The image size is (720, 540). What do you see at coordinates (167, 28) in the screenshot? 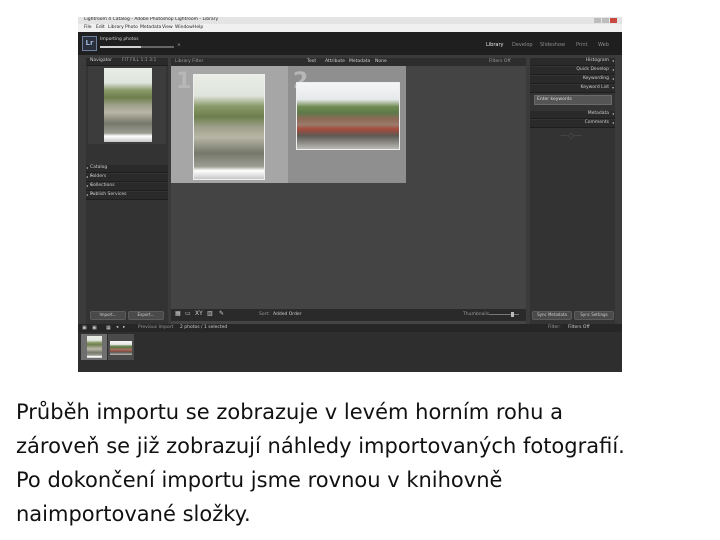
I see `menu-view: View` at bounding box center [167, 28].